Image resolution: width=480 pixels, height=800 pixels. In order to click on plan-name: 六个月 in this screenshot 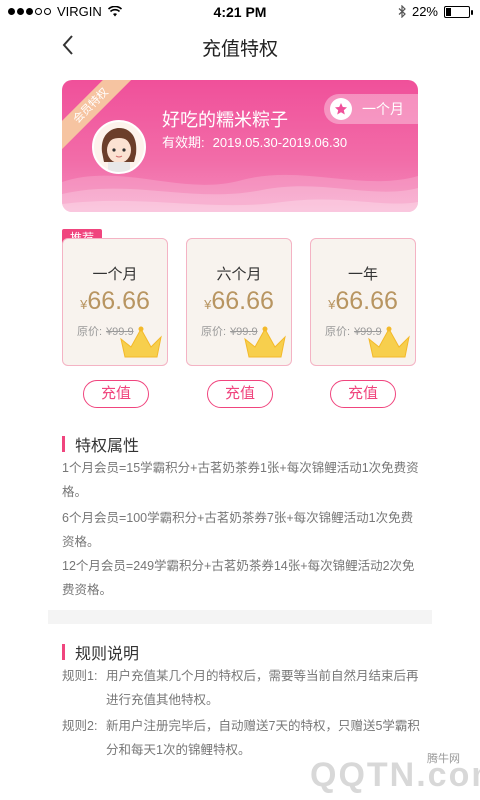, I will do `click(239, 274)`.